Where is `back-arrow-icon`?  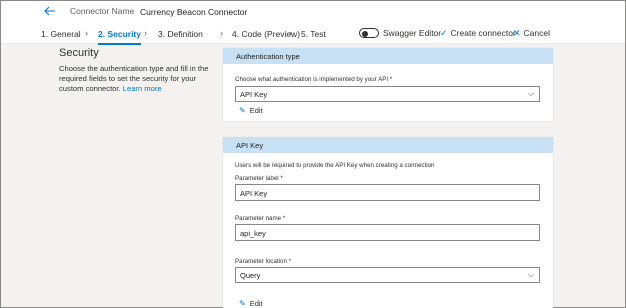 back-arrow-icon is located at coordinates (50, 11).